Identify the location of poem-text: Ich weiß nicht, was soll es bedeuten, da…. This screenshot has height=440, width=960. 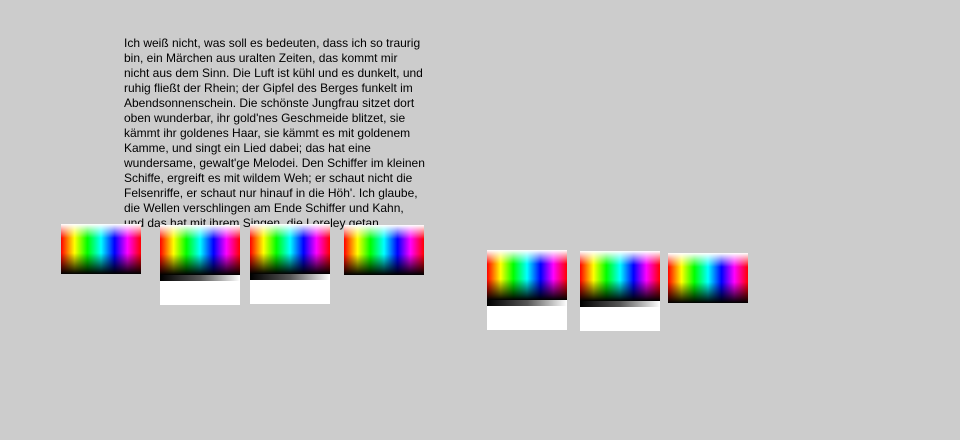
(274, 133).